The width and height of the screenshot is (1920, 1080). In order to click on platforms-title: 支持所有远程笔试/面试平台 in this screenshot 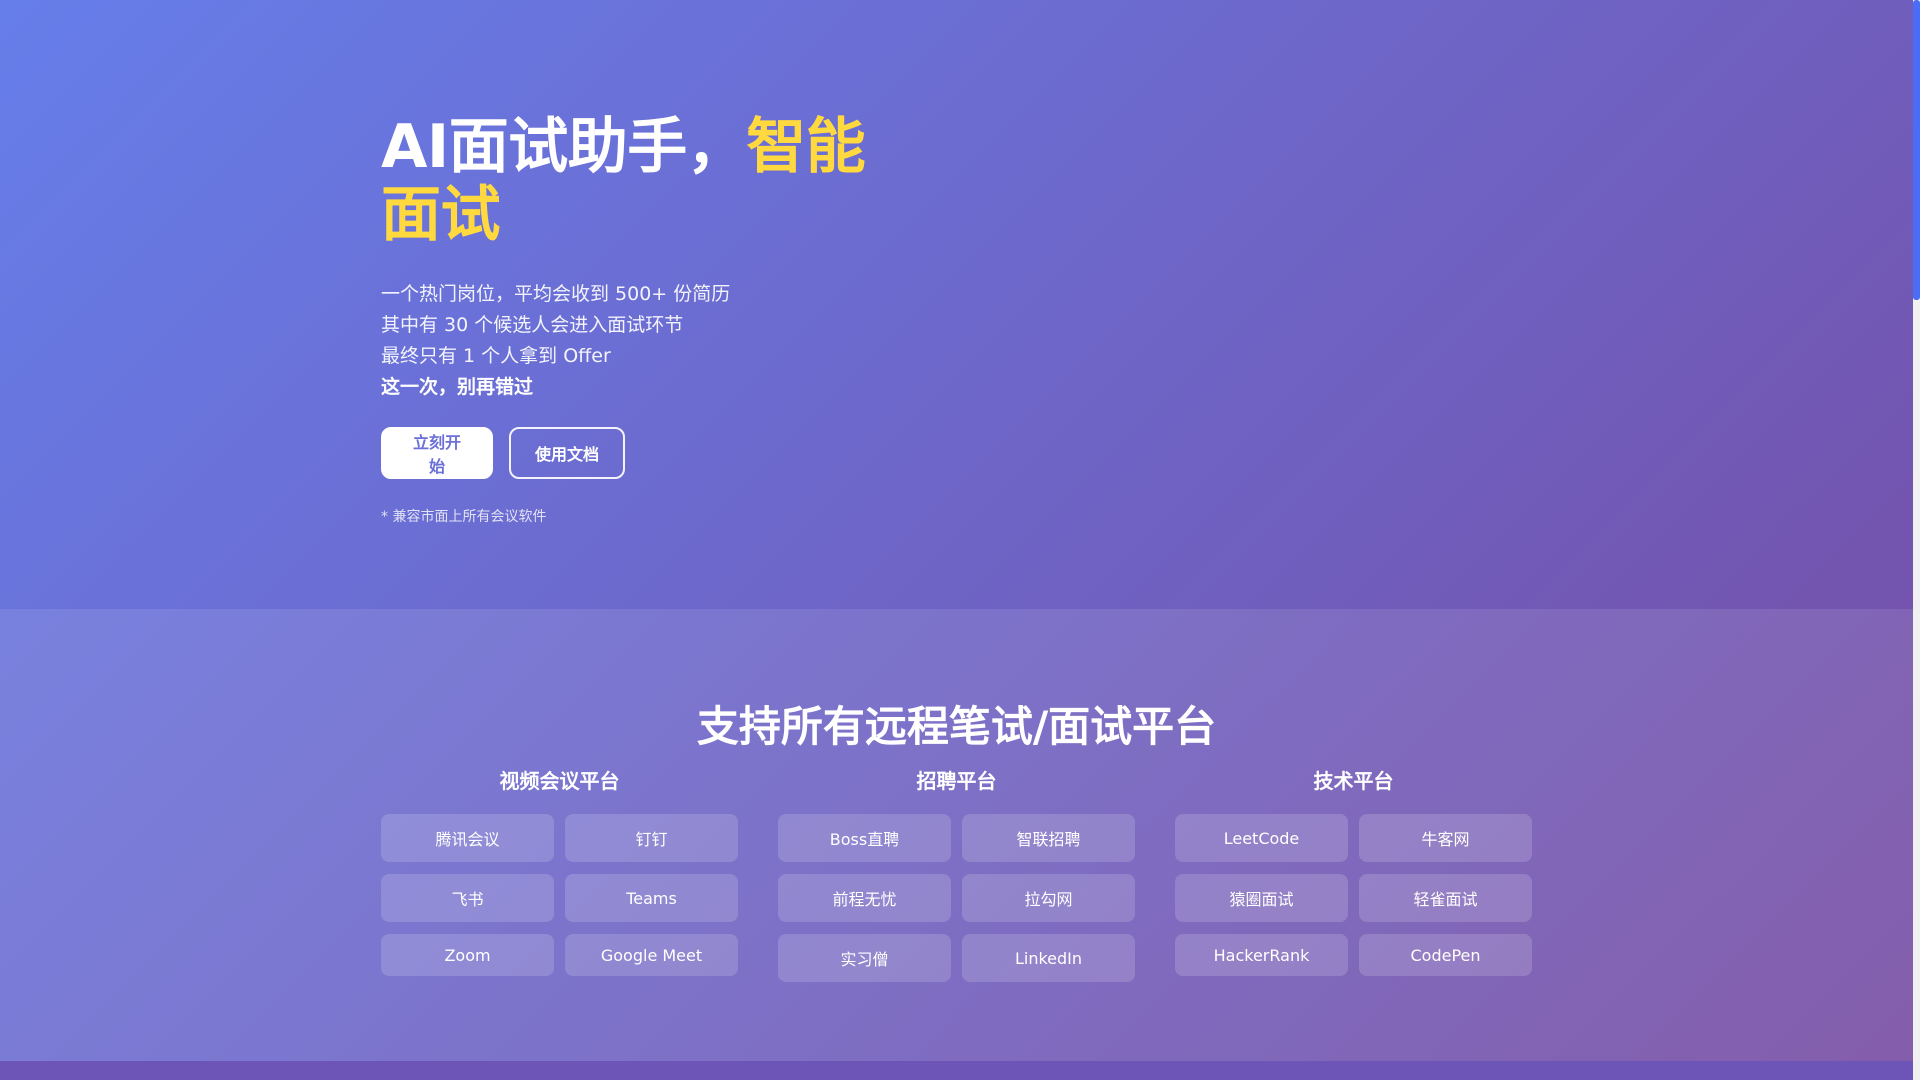, I will do `click(956, 726)`.